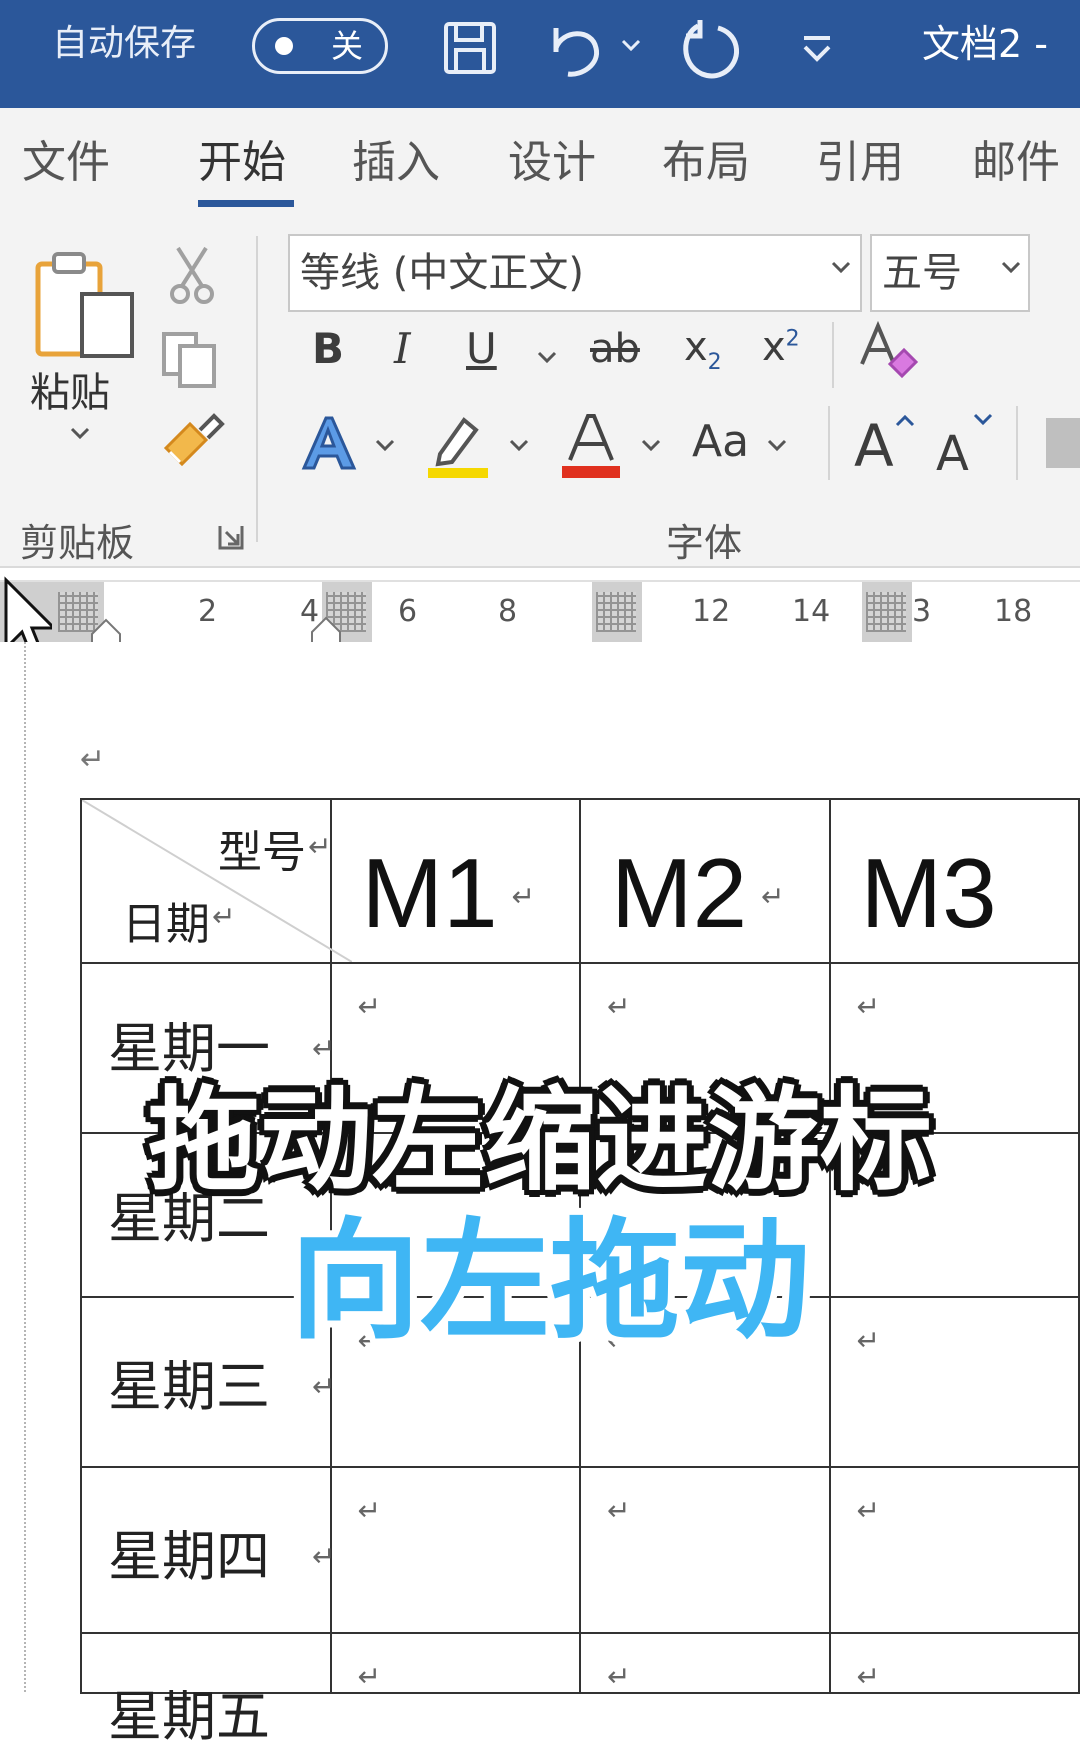 The width and height of the screenshot is (1080, 1751). What do you see at coordinates (246, 203) in the screenshot?
I see `active-tab-indicator` at bounding box center [246, 203].